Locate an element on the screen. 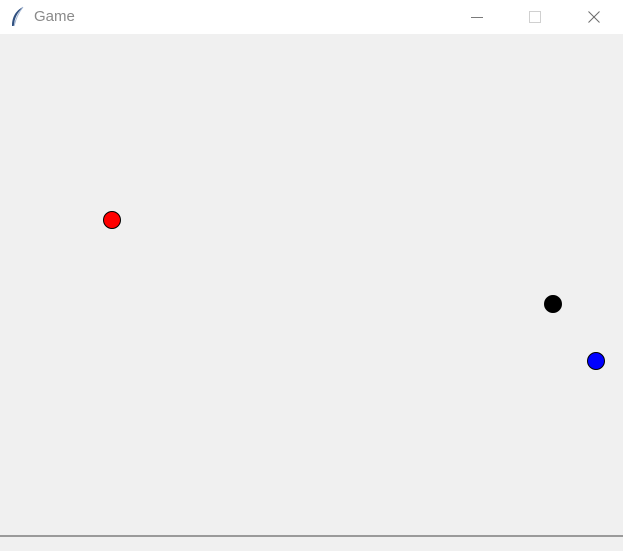  black-ball is located at coordinates (553, 304).